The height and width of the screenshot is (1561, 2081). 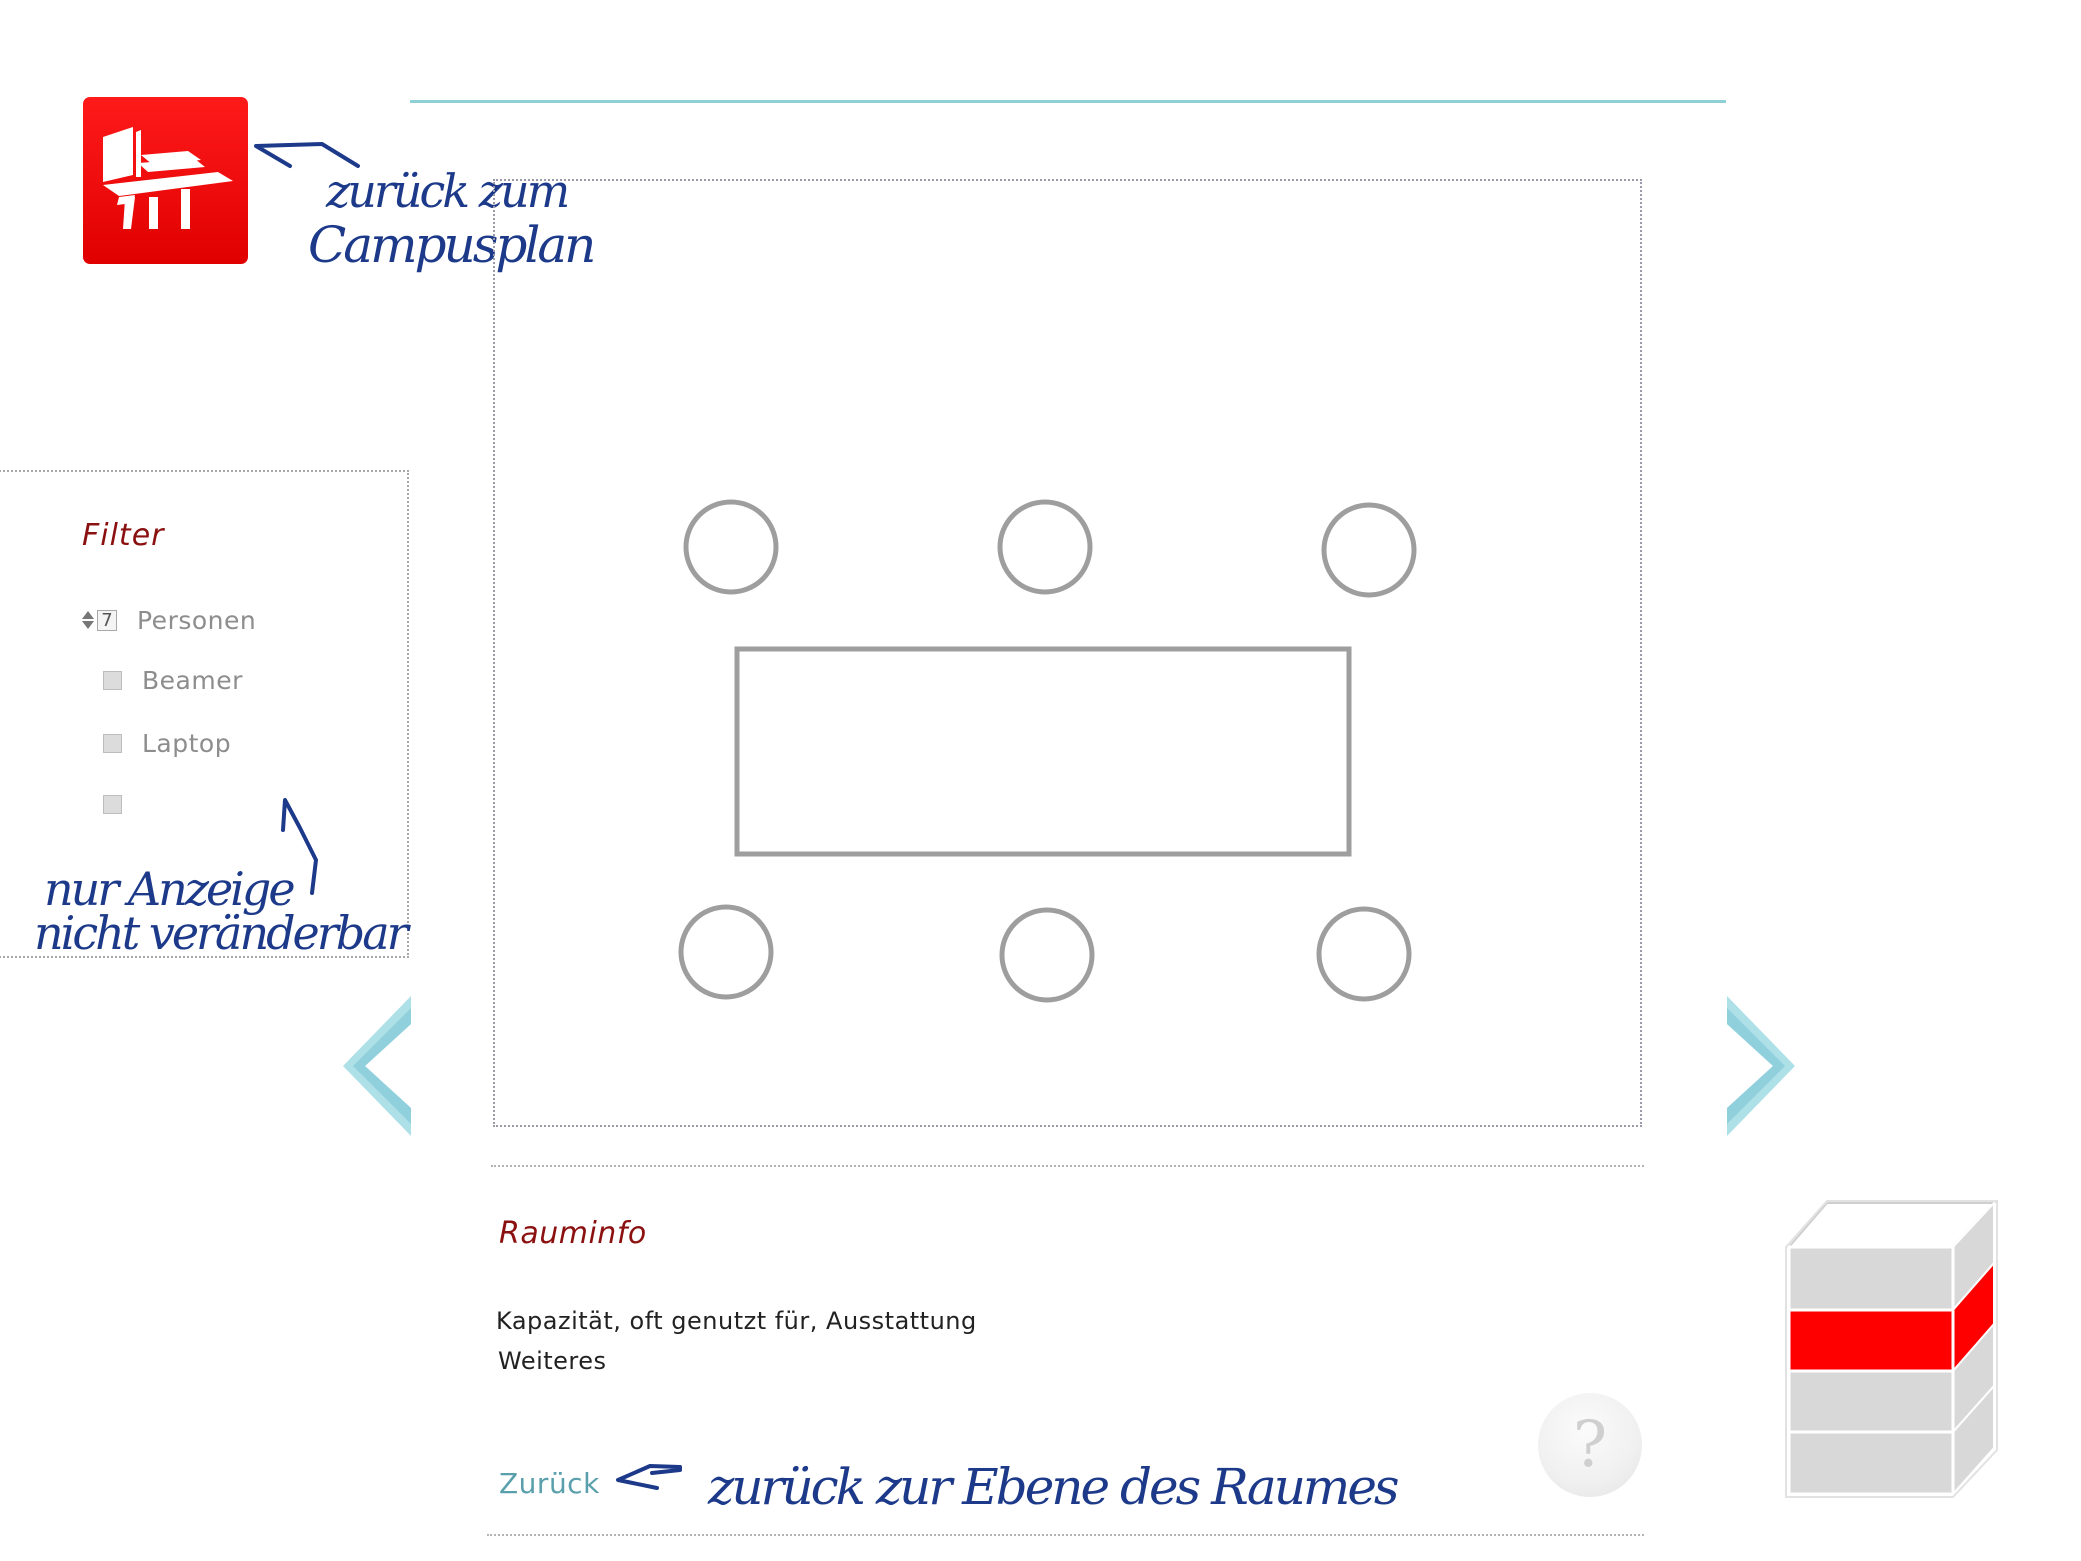 What do you see at coordinates (112, 804) in the screenshot?
I see `extra-checkbox` at bounding box center [112, 804].